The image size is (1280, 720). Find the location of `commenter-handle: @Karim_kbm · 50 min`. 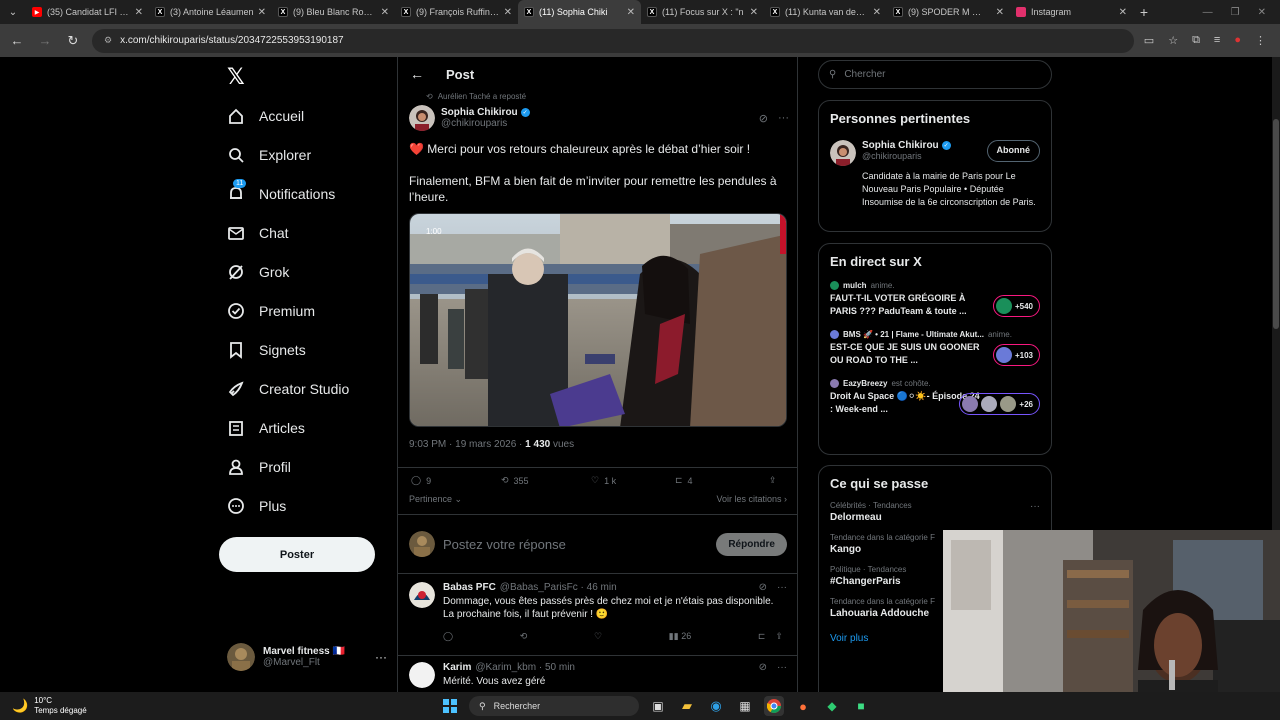

commenter-handle: @Karim_kbm · 50 min is located at coordinates (525, 667).